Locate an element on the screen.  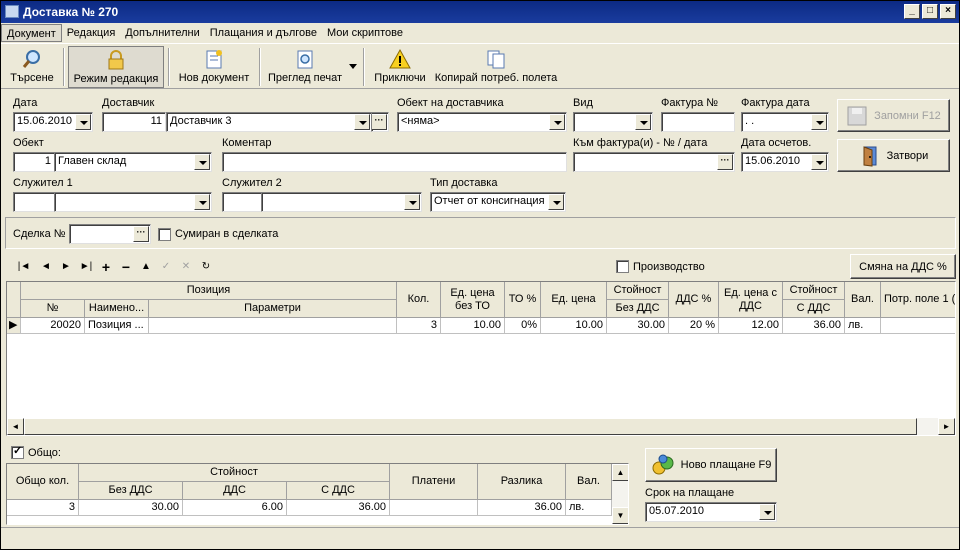
col-no-header: № is located at coordinates (53, 309).